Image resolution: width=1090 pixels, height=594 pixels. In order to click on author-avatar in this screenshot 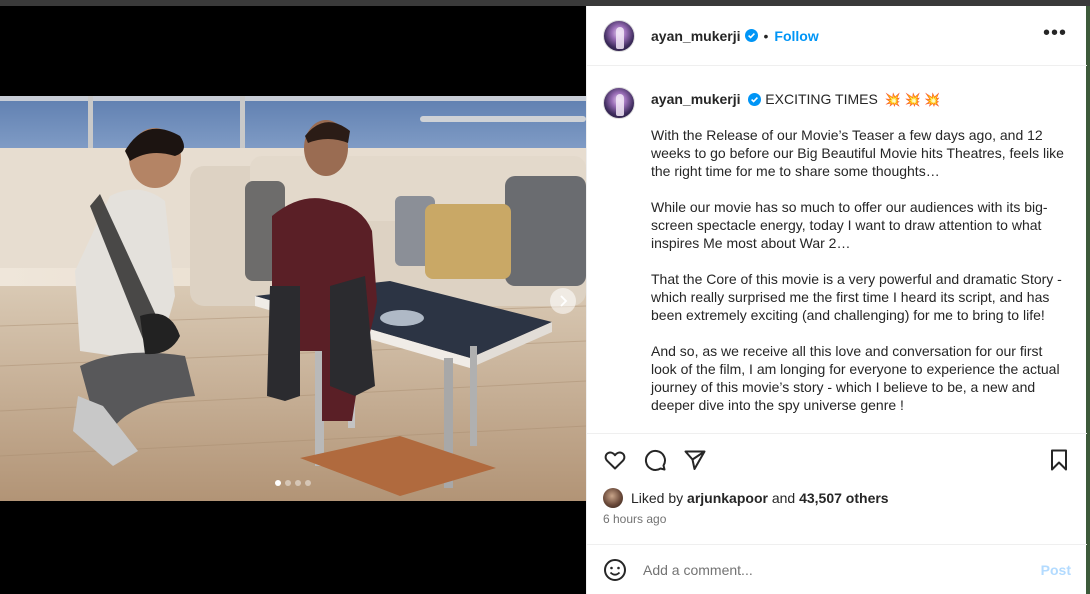, I will do `click(619, 35)`.